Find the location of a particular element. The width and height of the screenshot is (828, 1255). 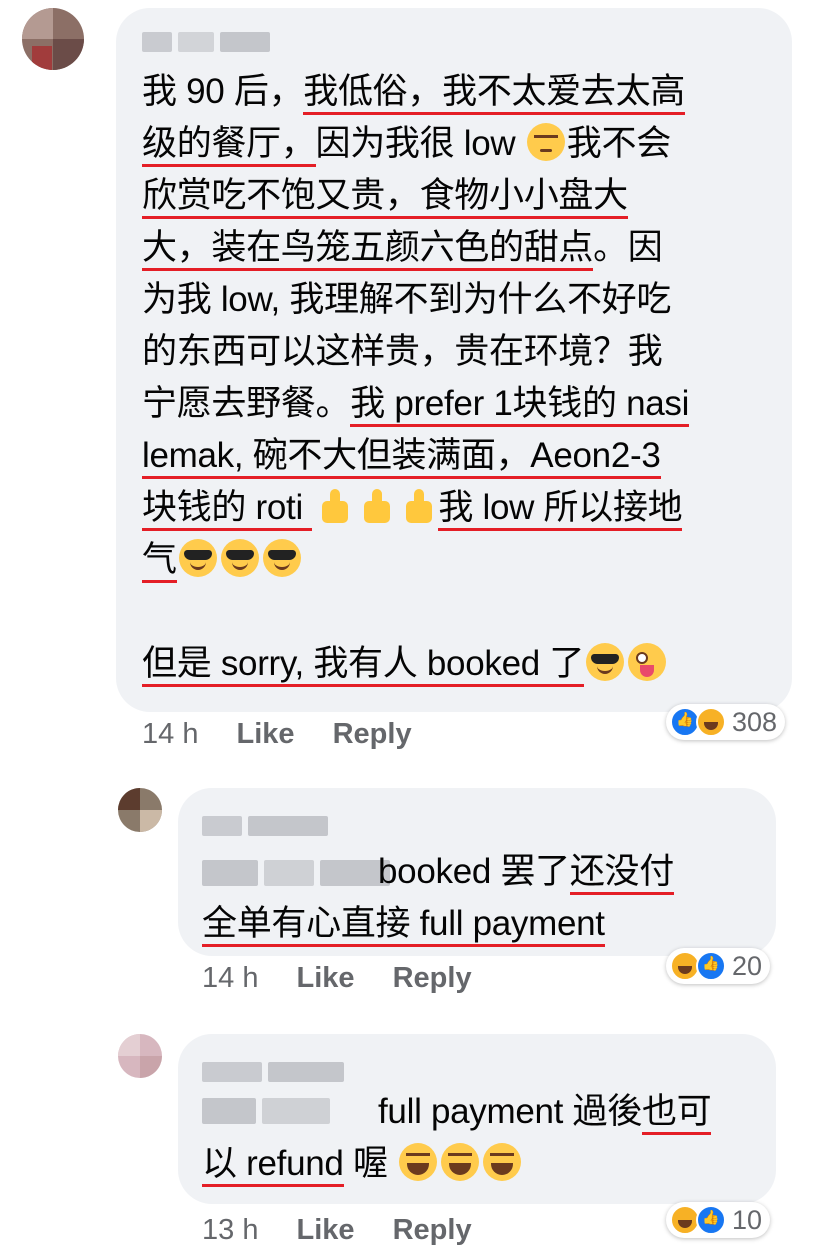

underlined-text: 以 refund is located at coordinates (273, 1165).